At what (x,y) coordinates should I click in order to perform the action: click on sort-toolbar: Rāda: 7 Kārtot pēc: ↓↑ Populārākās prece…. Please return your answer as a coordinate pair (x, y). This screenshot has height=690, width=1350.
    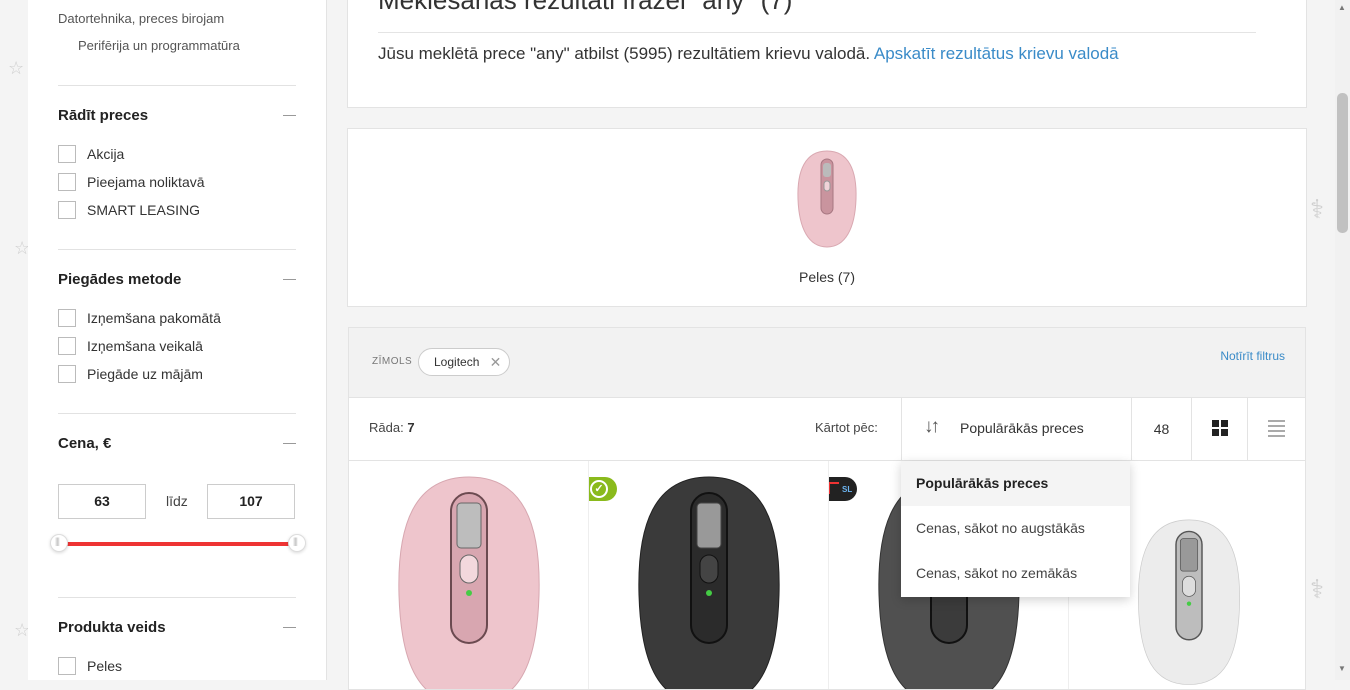
    Looking at the image, I should click on (827, 429).